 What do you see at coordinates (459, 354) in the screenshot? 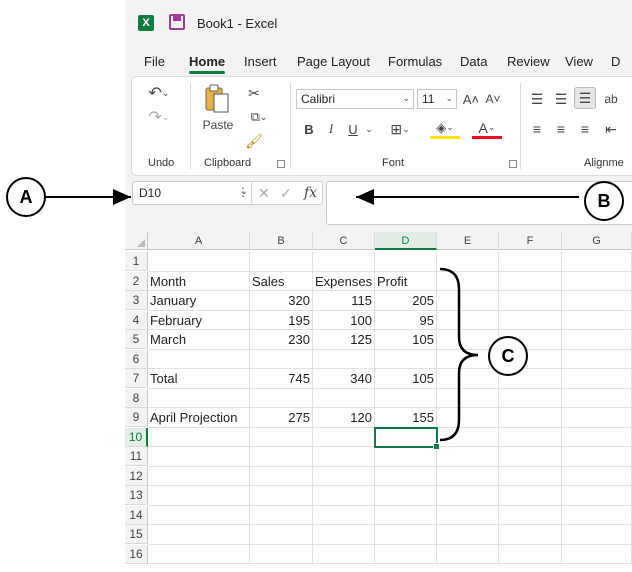
I see `brace-around-data` at bounding box center [459, 354].